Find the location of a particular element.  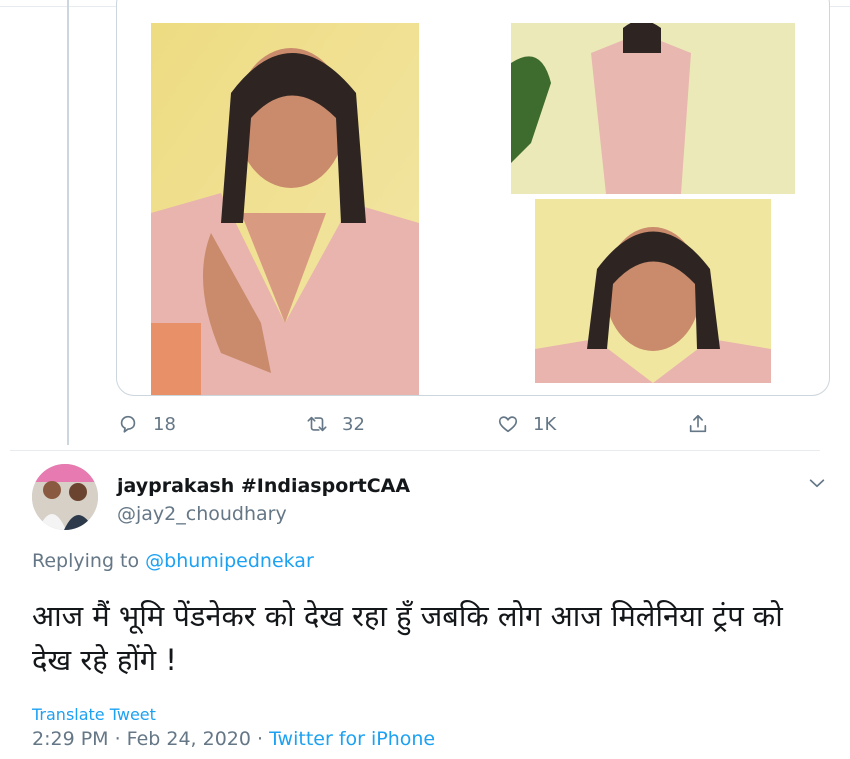

thread-connector-line is located at coordinates (68, 222).